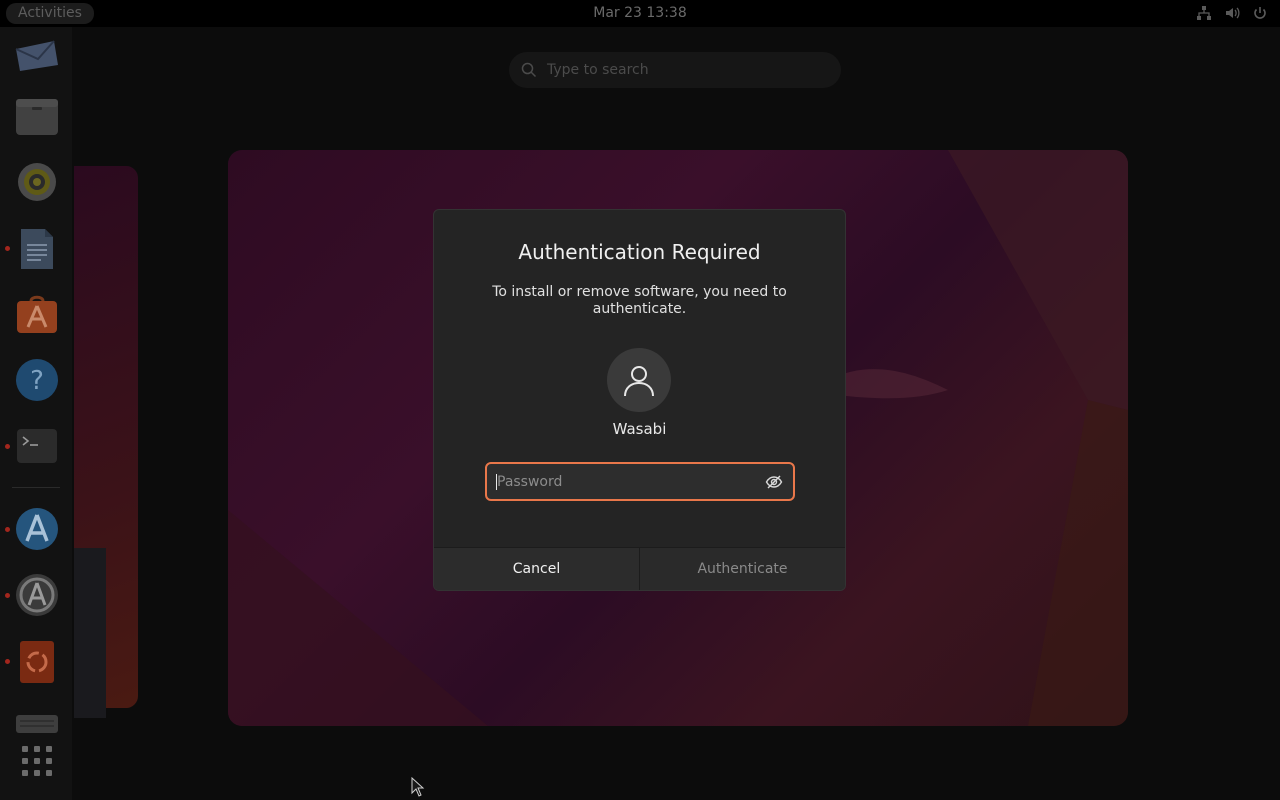  I want to click on clock-label: Mar 23 13:38, so click(639, 13).